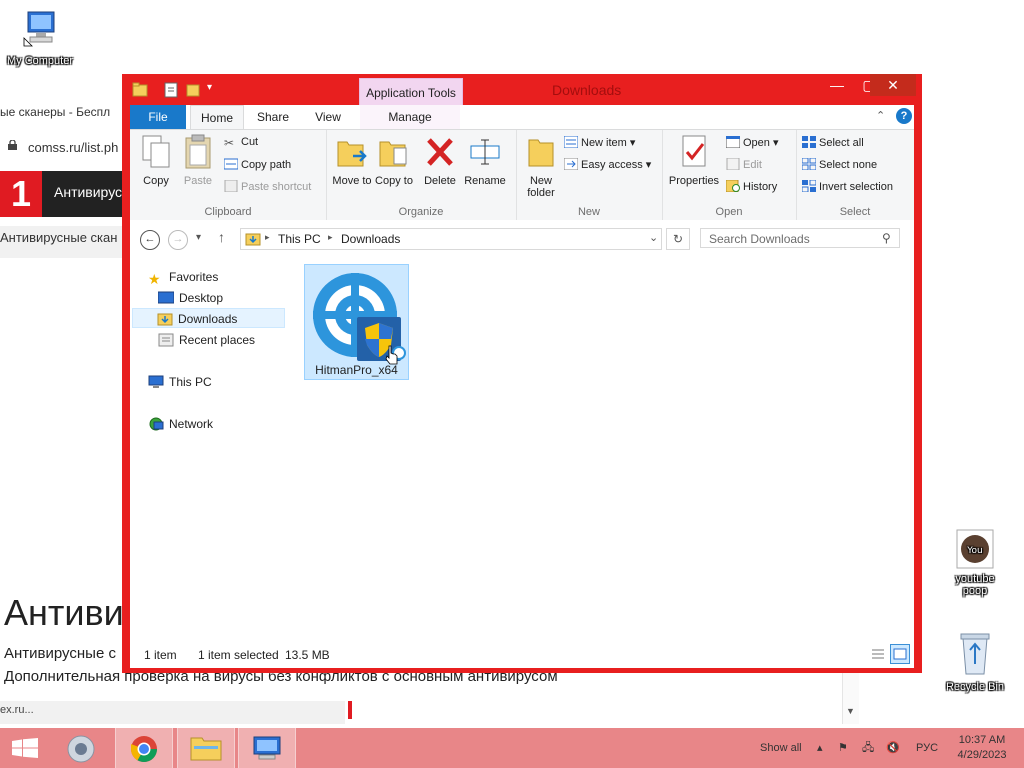  Describe the element at coordinates (273, 117) in the screenshot. I see `tab-share: Share` at that location.